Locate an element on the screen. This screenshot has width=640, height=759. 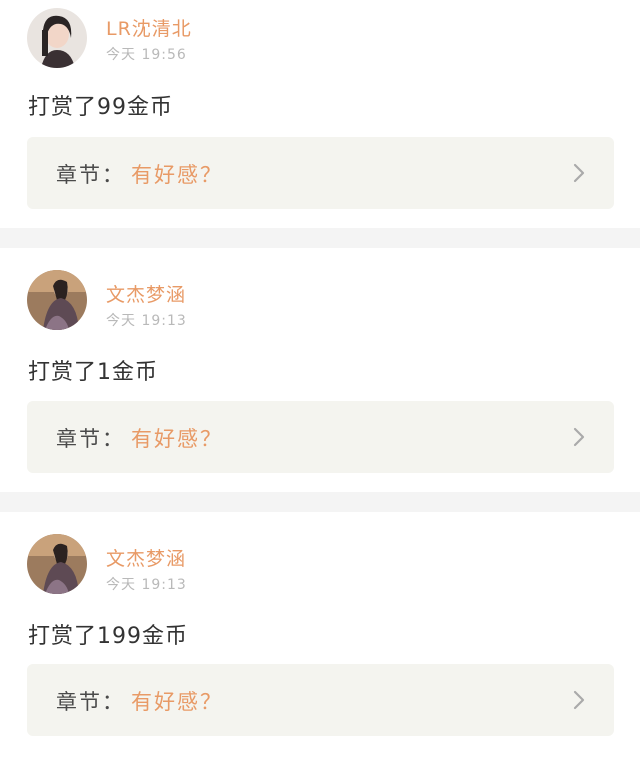
reward-message: 打赏了99金币 is located at coordinates (100, 107).